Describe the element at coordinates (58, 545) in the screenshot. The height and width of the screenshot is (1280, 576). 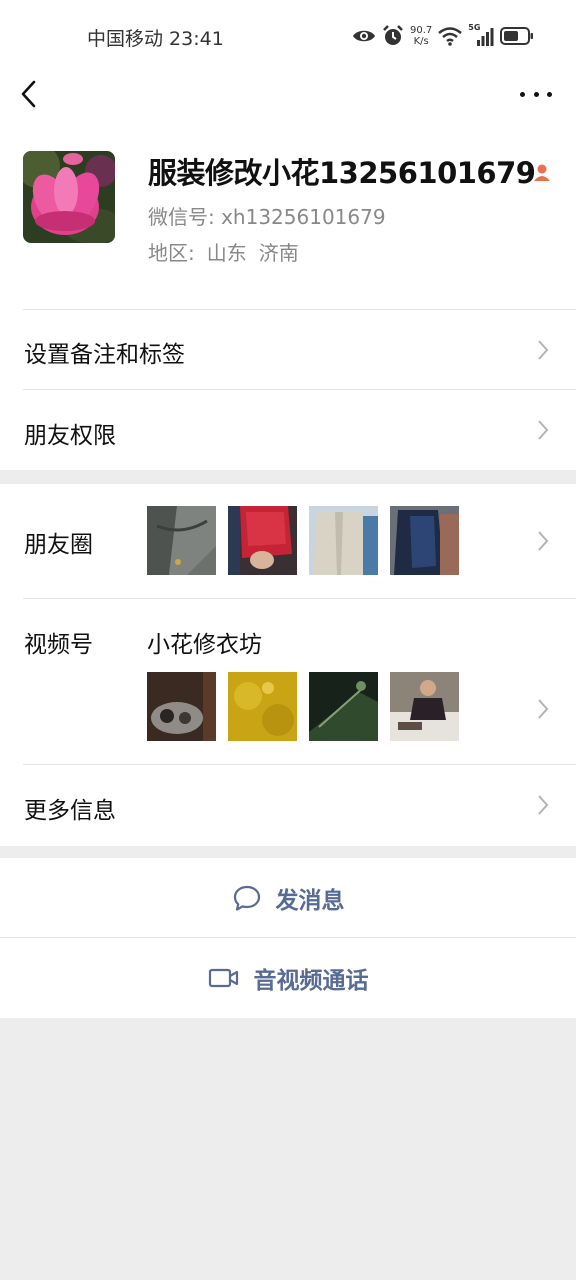
I see `moments-label: 朋友圈` at that location.